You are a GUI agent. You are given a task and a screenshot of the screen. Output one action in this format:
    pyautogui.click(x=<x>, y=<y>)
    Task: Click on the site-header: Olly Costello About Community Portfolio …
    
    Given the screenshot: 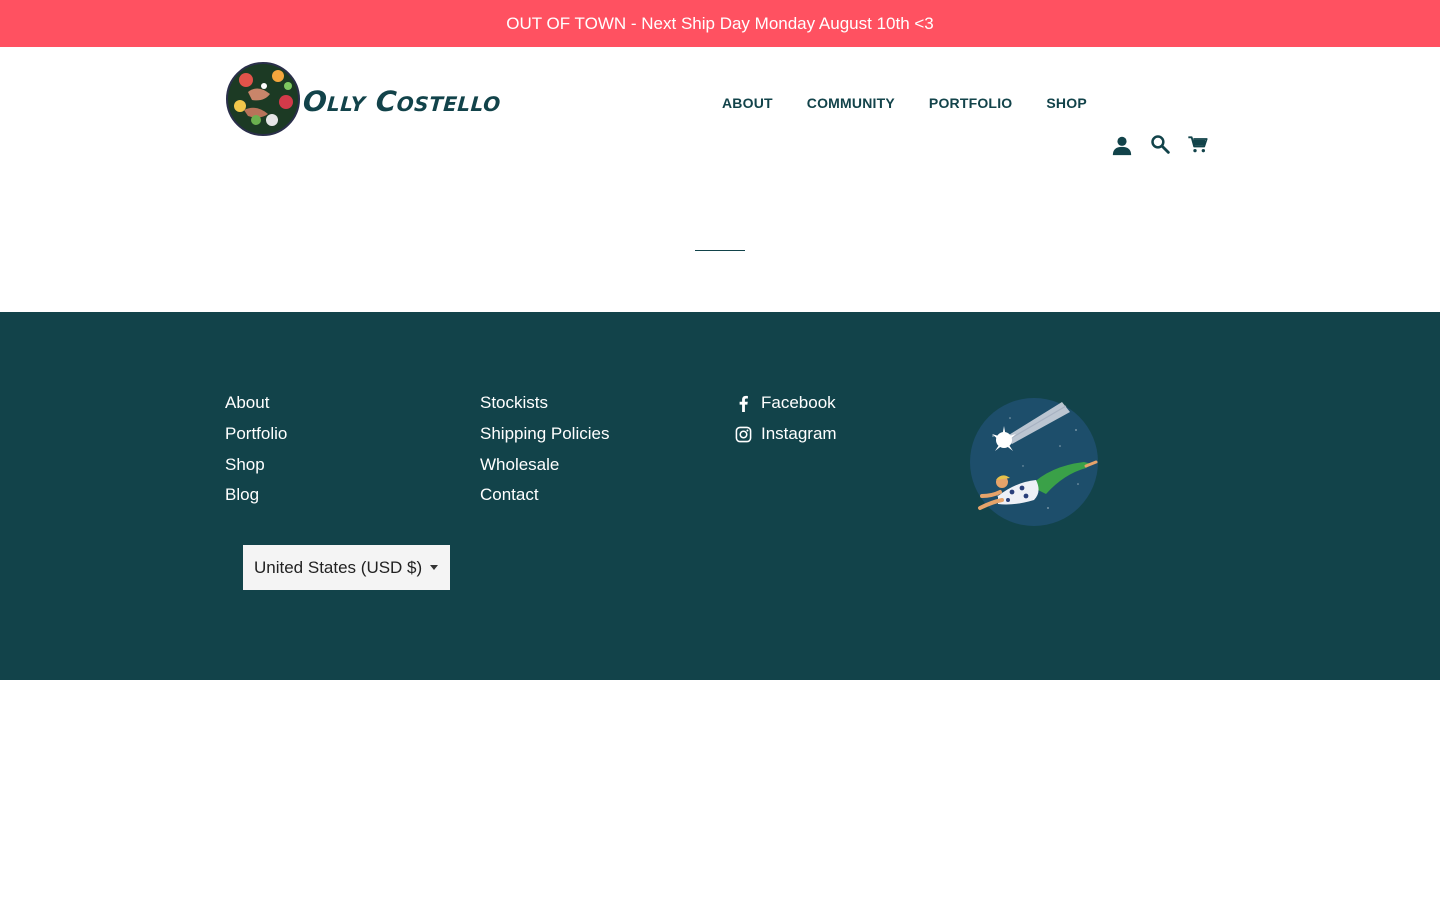 What is the action you would take?
    pyautogui.click(x=720, y=101)
    